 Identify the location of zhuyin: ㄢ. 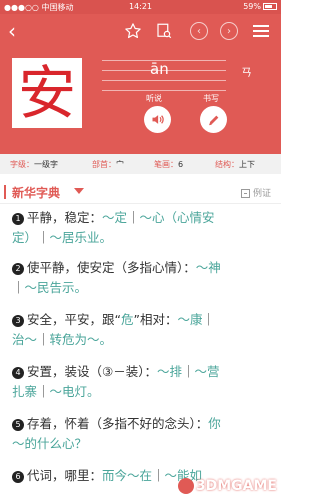
(246, 72).